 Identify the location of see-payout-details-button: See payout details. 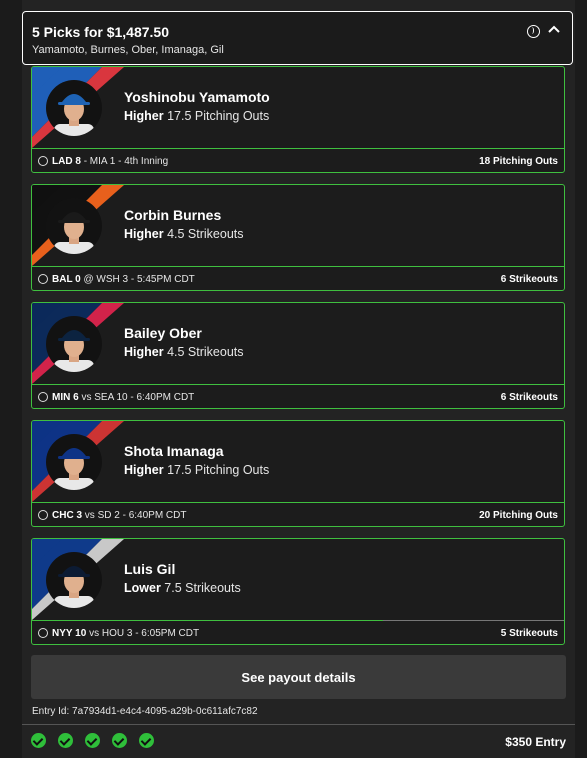
(298, 677).